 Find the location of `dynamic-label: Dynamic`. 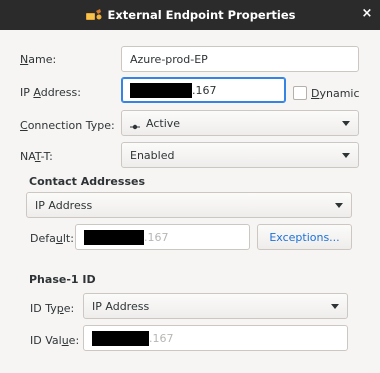

dynamic-label: Dynamic is located at coordinates (335, 93).